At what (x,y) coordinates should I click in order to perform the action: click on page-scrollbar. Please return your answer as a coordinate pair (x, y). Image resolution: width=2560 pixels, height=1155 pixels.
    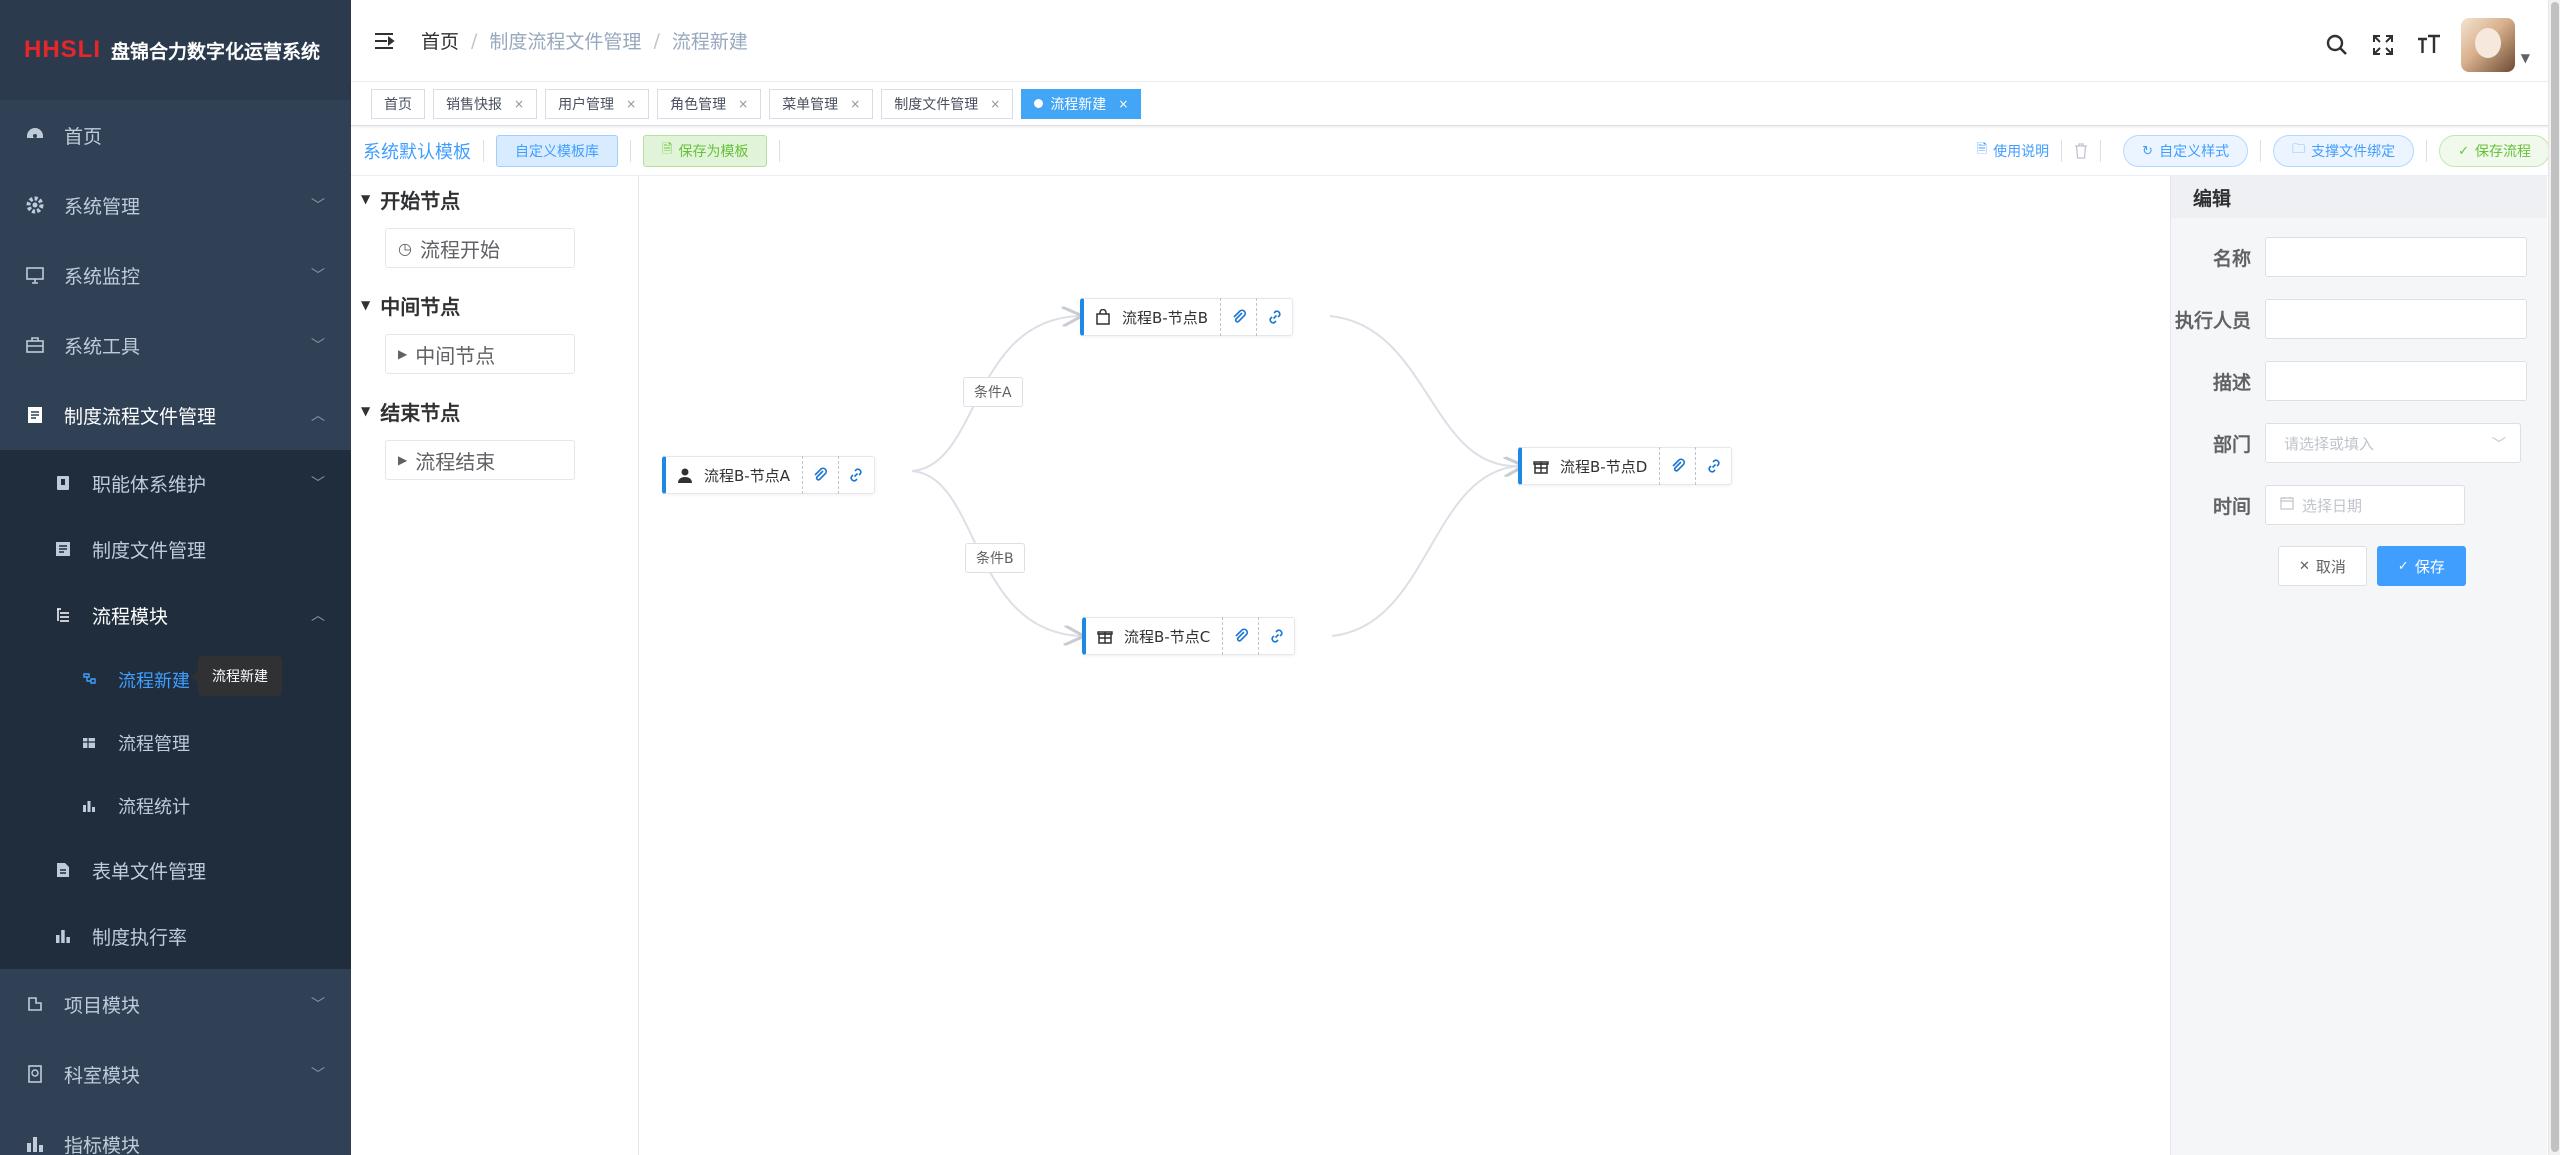
    Looking at the image, I should click on (2554, 577).